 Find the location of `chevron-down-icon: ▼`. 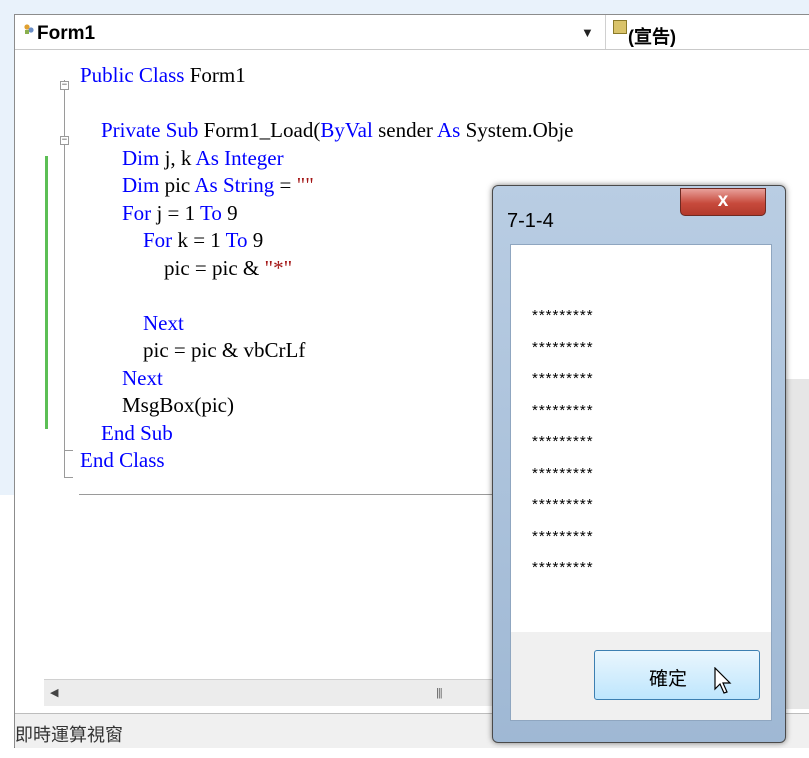

chevron-down-icon: ▼ is located at coordinates (587, 32).